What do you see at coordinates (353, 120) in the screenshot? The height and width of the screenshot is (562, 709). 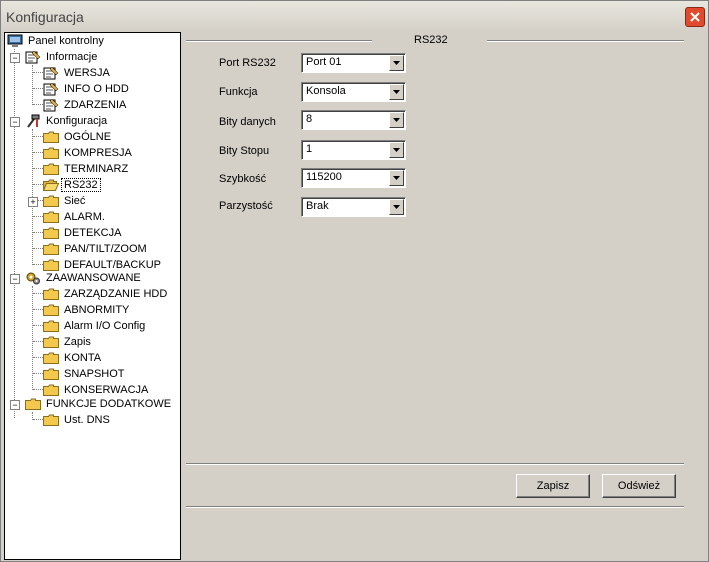 I see `bity-danych-select: 8` at bounding box center [353, 120].